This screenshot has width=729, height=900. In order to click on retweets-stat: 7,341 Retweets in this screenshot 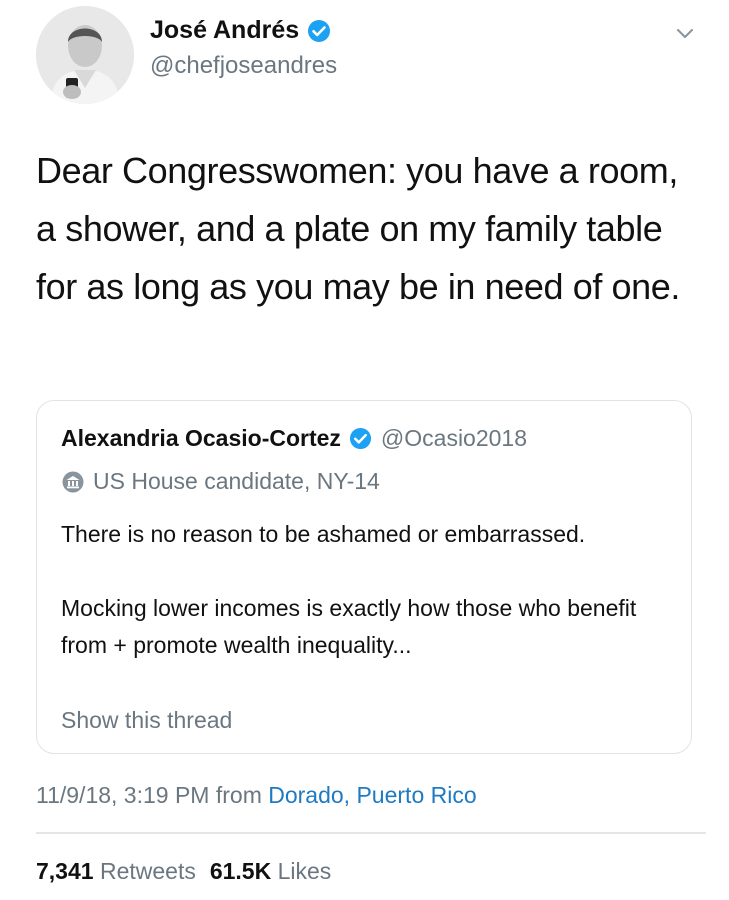, I will do `click(116, 871)`.